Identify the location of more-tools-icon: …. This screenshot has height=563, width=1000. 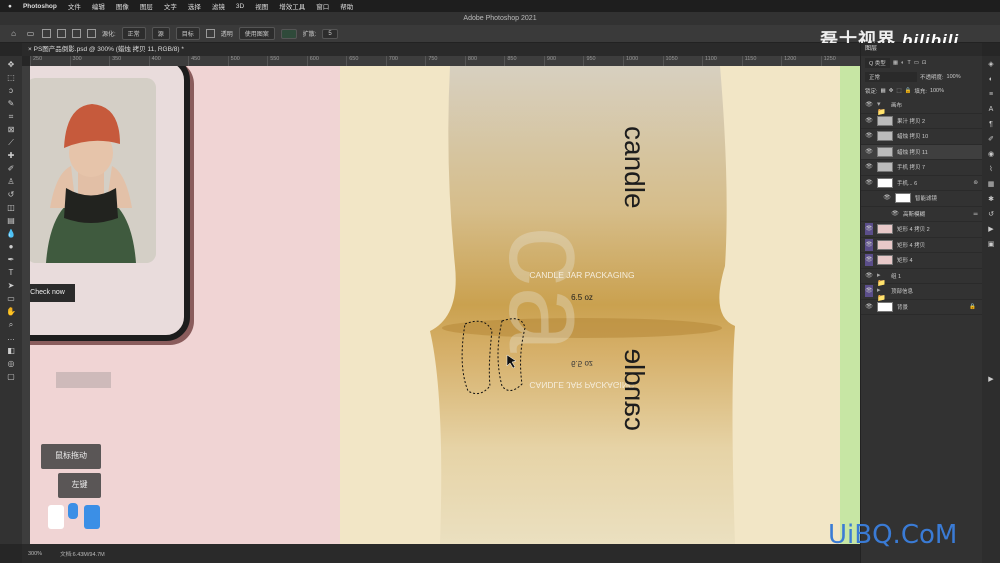
(11, 337).